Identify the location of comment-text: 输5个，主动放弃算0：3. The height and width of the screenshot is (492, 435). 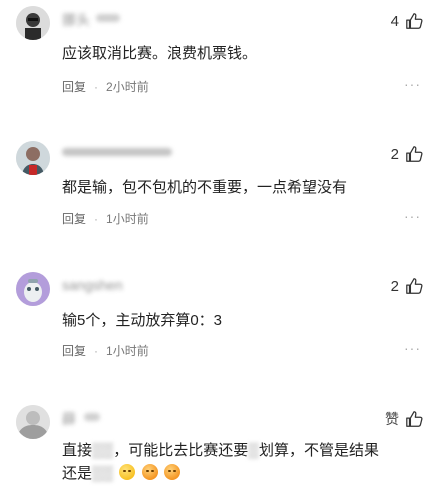
(142, 320).